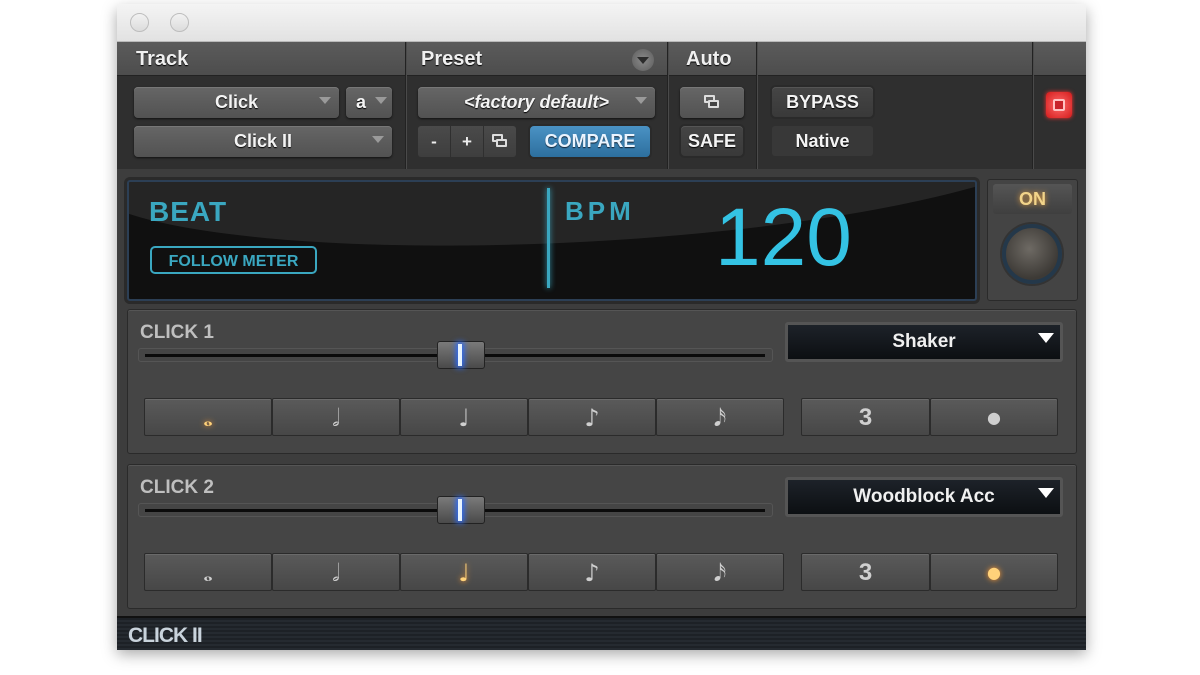 The width and height of the screenshot is (1200, 675). Describe the element at coordinates (783, 238) in the screenshot. I see `bpm-value: 120` at that location.